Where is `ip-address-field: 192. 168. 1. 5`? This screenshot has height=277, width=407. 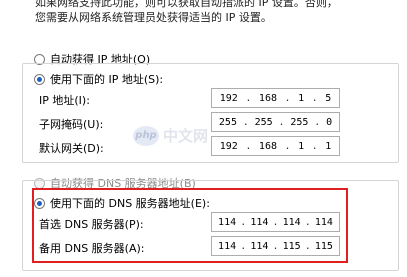
ip-address-field: 192. 168. 1. 5 is located at coordinates (275, 98).